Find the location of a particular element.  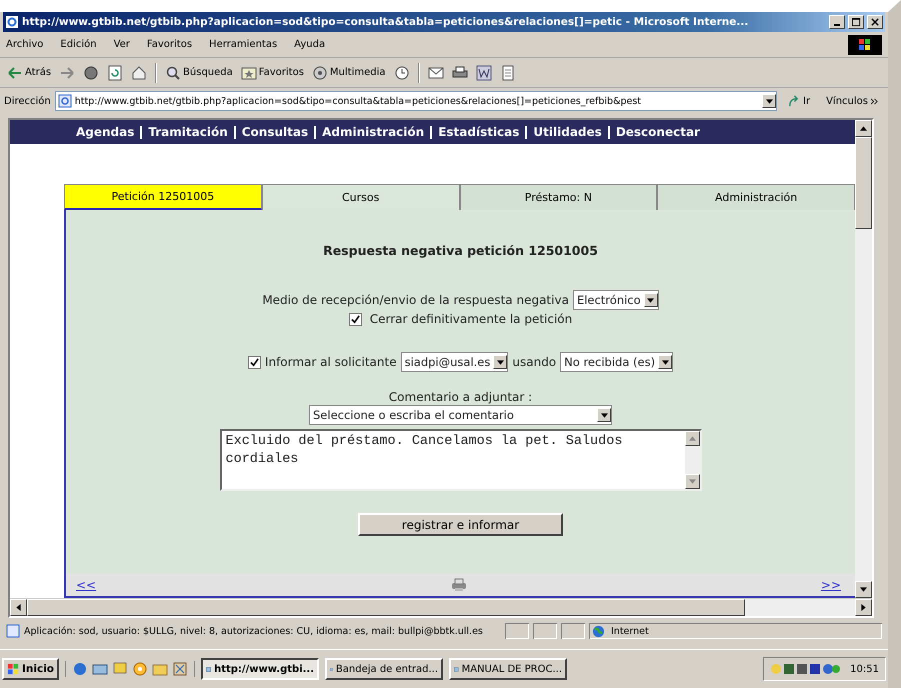

maximize-icon is located at coordinates (856, 22).